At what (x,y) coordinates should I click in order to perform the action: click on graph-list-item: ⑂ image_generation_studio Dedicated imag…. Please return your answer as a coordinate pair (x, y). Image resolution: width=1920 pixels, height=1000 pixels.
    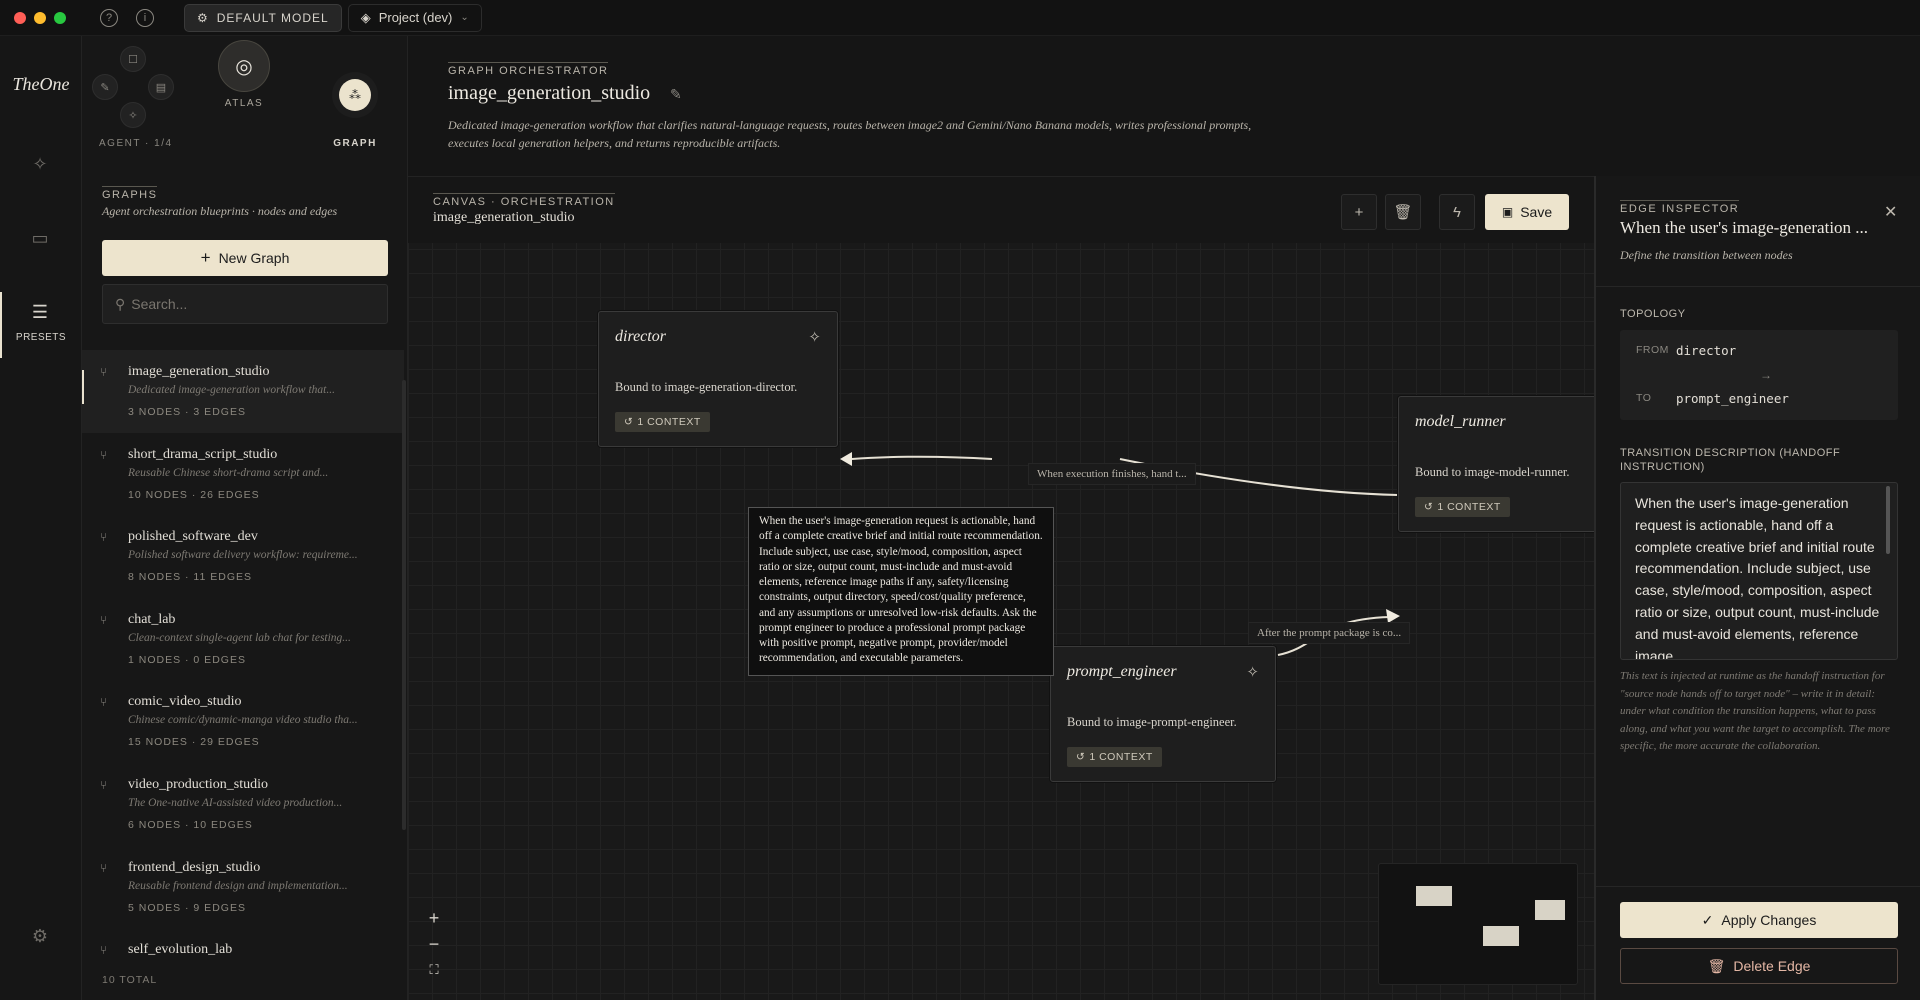
    Looking at the image, I should click on (243, 391).